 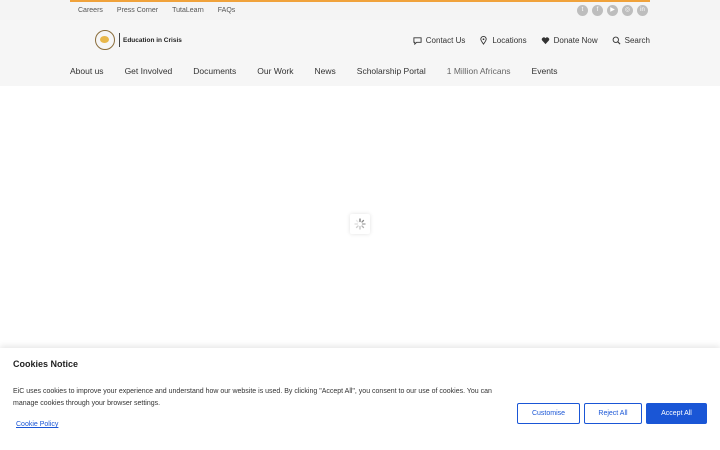 What do you see at coordinates (90, 10) in the screenshot?
I see `top-link-careers: Careers` at bounding box center [90, 10].